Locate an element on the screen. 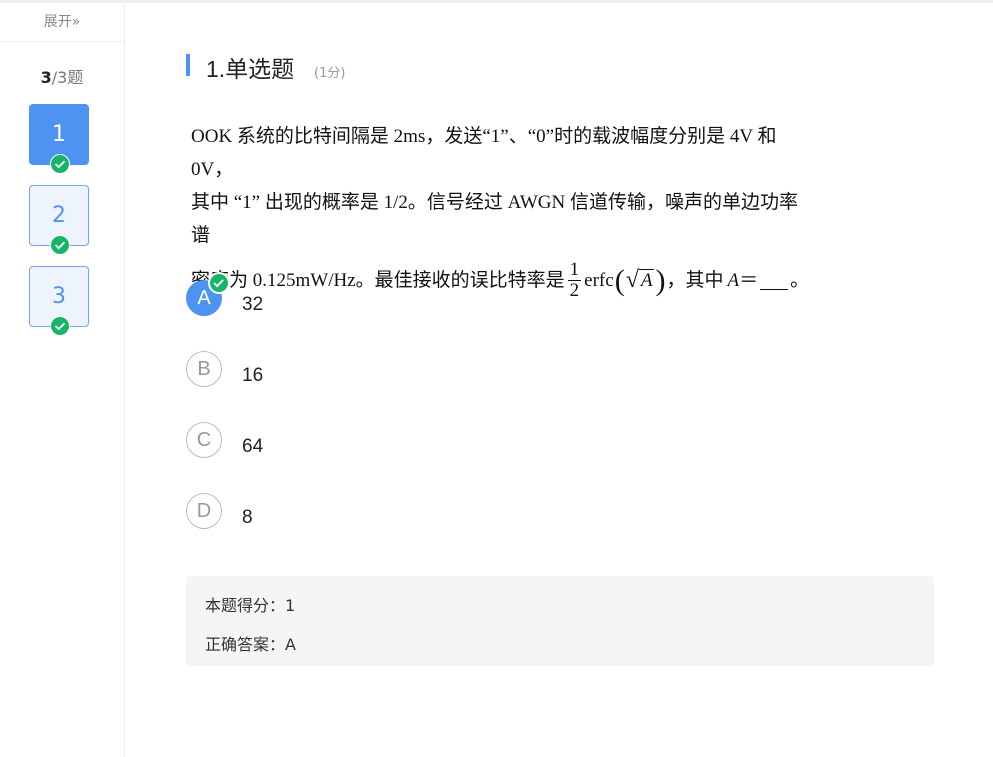 This screenshot has height=757, width=993. answer-row: 正确答案：A is located at coordinates (250, 643).